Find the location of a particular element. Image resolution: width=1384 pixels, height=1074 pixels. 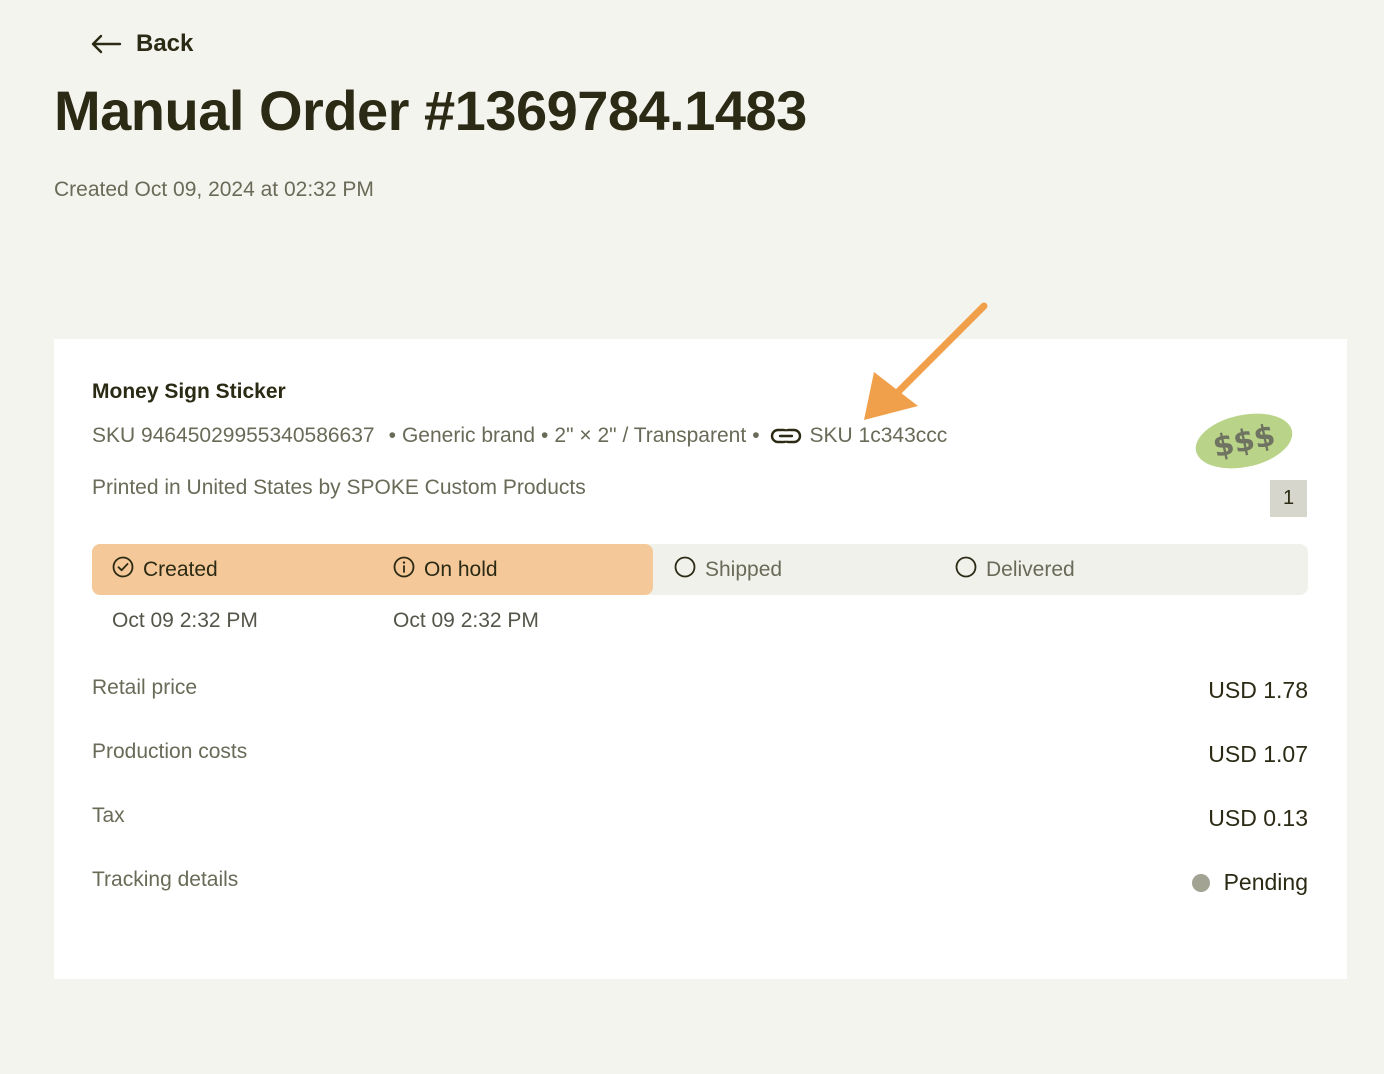

step-label: Shipped is located at coordinates (744, 569).